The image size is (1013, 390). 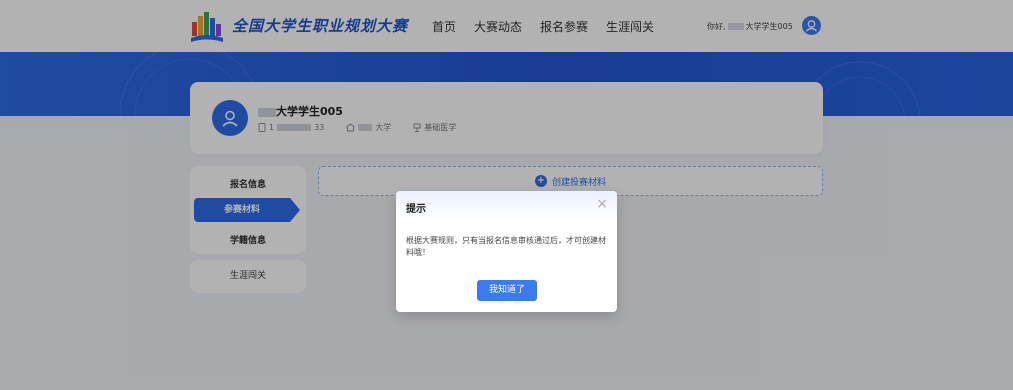 What do you see at coordinates (507, 290) in the screenshot?
I see `ok-button: 我知道了` at bounding box center [507, 290].